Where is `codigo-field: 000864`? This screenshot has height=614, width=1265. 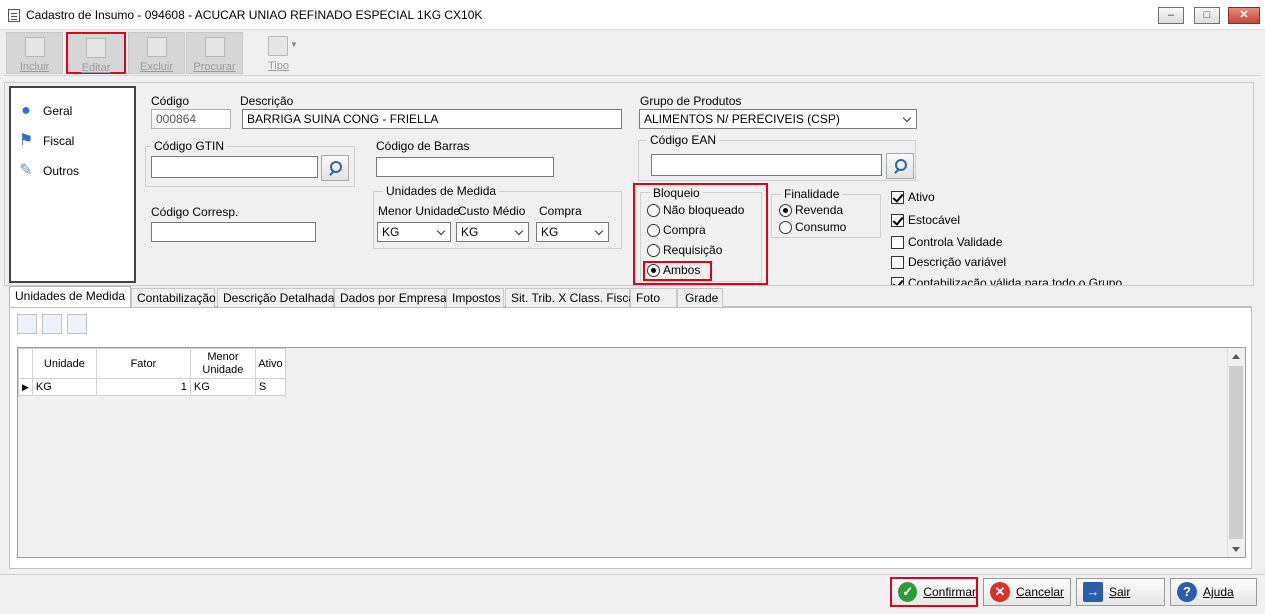 codigo-field: 000864 is located at coordinates (191, 119).